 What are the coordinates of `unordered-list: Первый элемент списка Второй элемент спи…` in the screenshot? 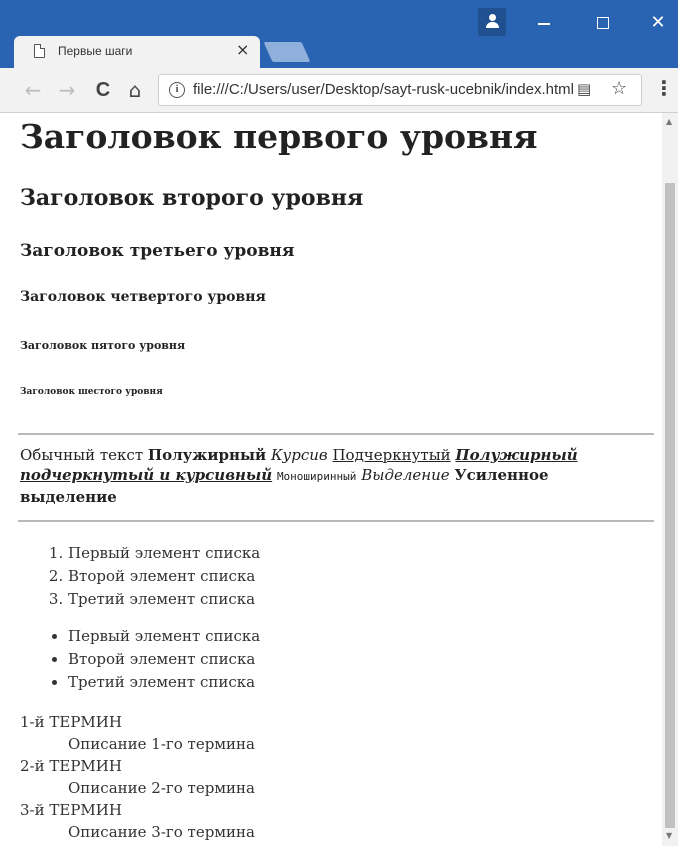 It's located at (140, 659).